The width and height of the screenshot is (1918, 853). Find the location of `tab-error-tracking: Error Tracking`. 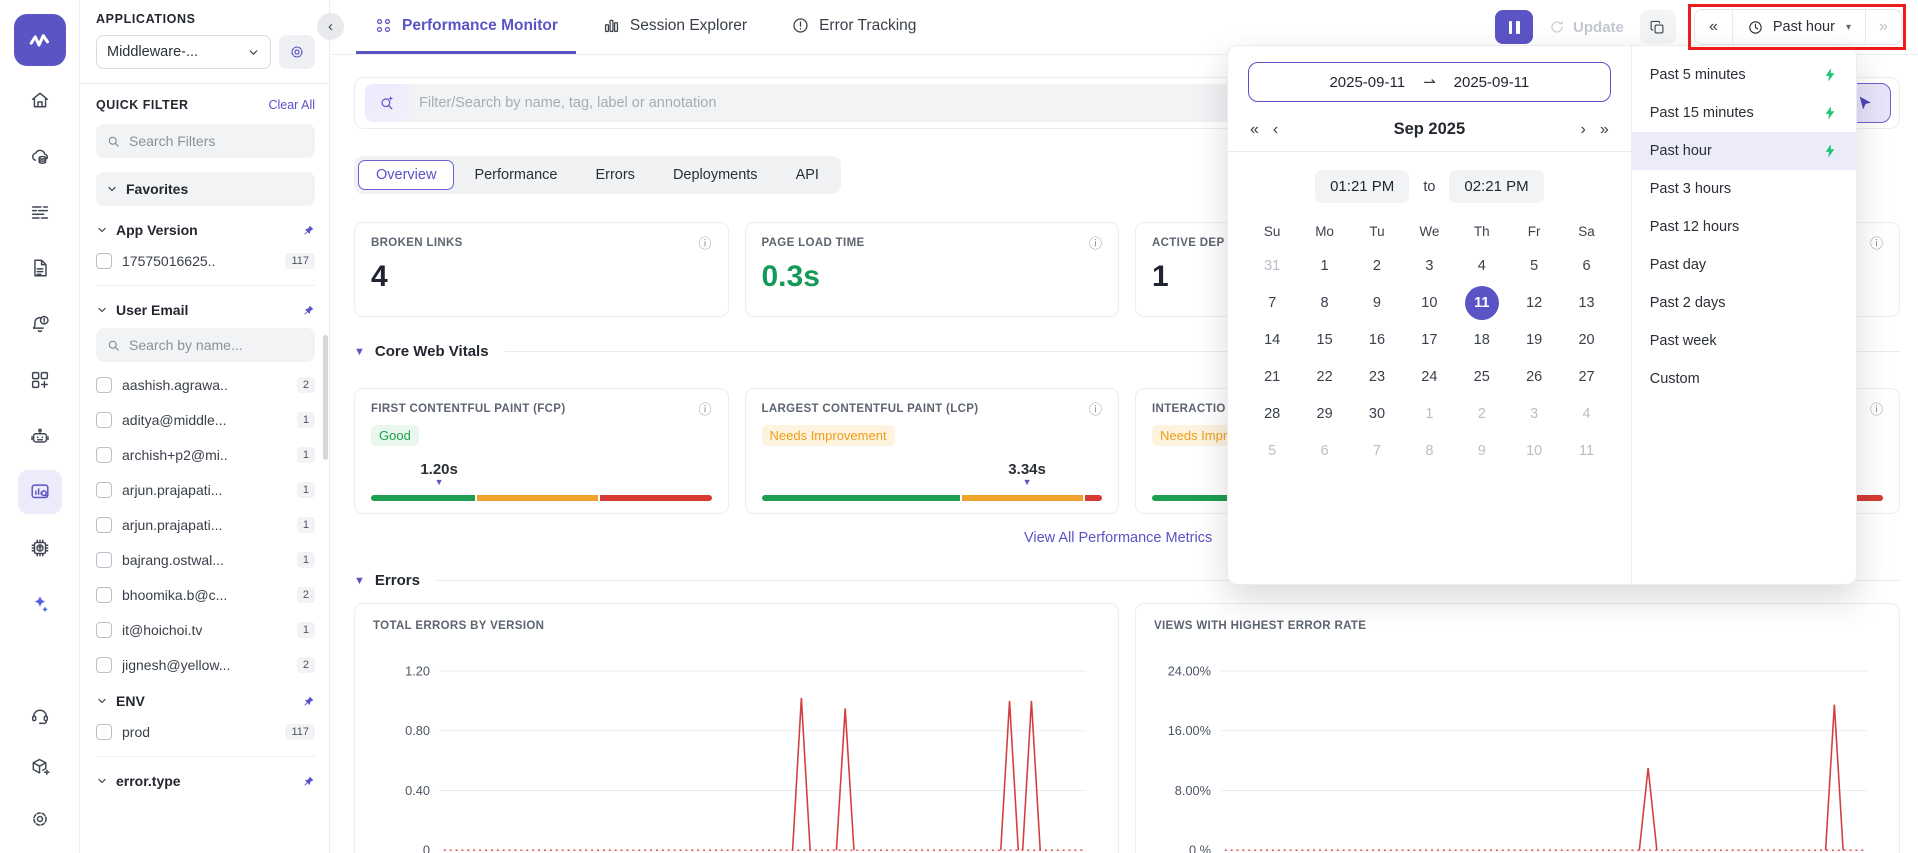

tab-error-tracking: Error Tracking is located at coordinates (853, 27).